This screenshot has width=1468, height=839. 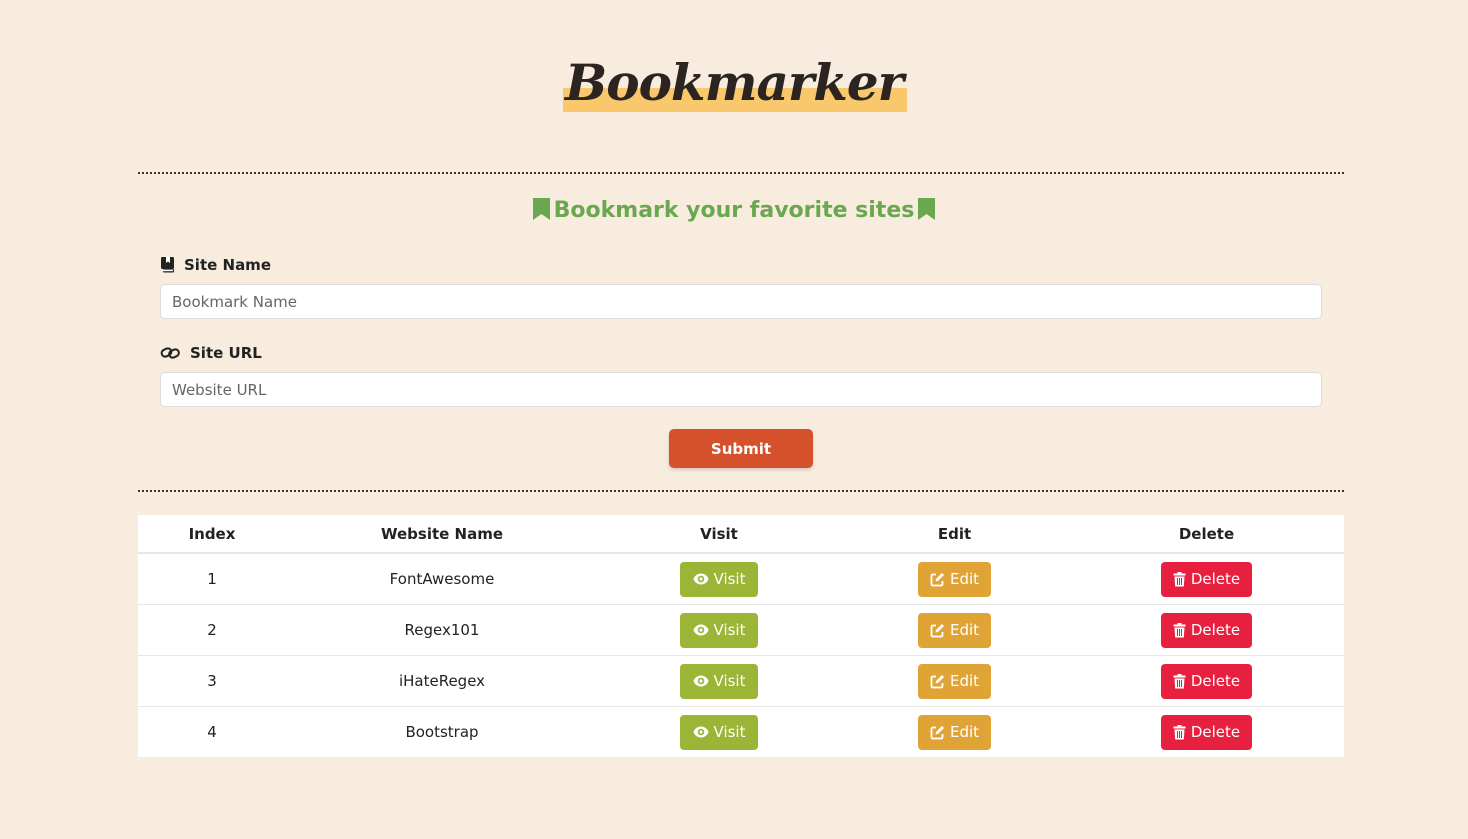 I want to click on book-bookmark-icon, so click(x=167, y=265).